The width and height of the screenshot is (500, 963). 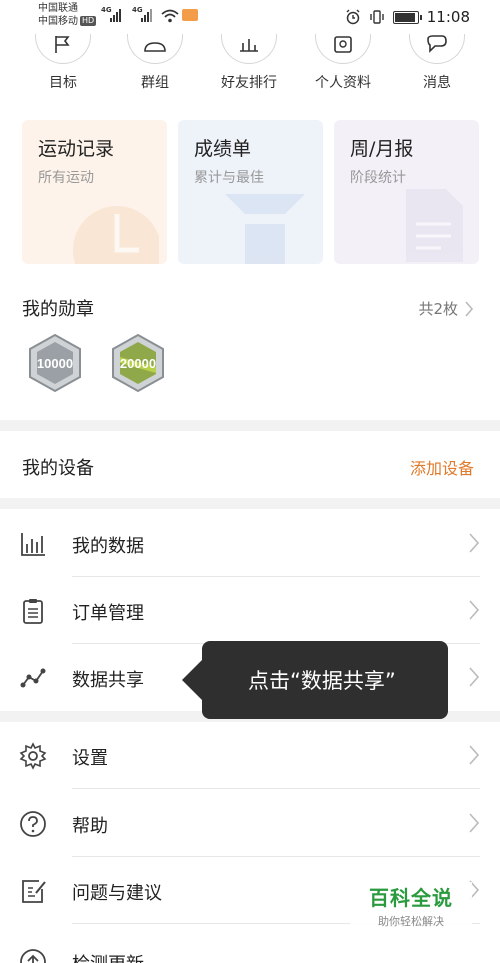 What do you see at coordinates (343, 83) in the screenshot?
I see `nav-profile-label: 个人资料` at bounding box center [343, 83].